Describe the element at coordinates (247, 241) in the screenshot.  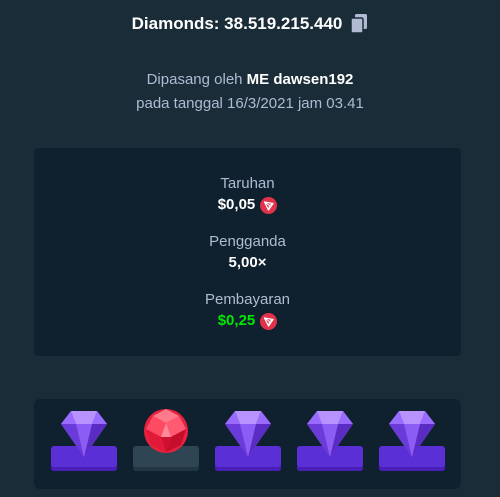
I see `multiplier-label: Pengganda` at that location.